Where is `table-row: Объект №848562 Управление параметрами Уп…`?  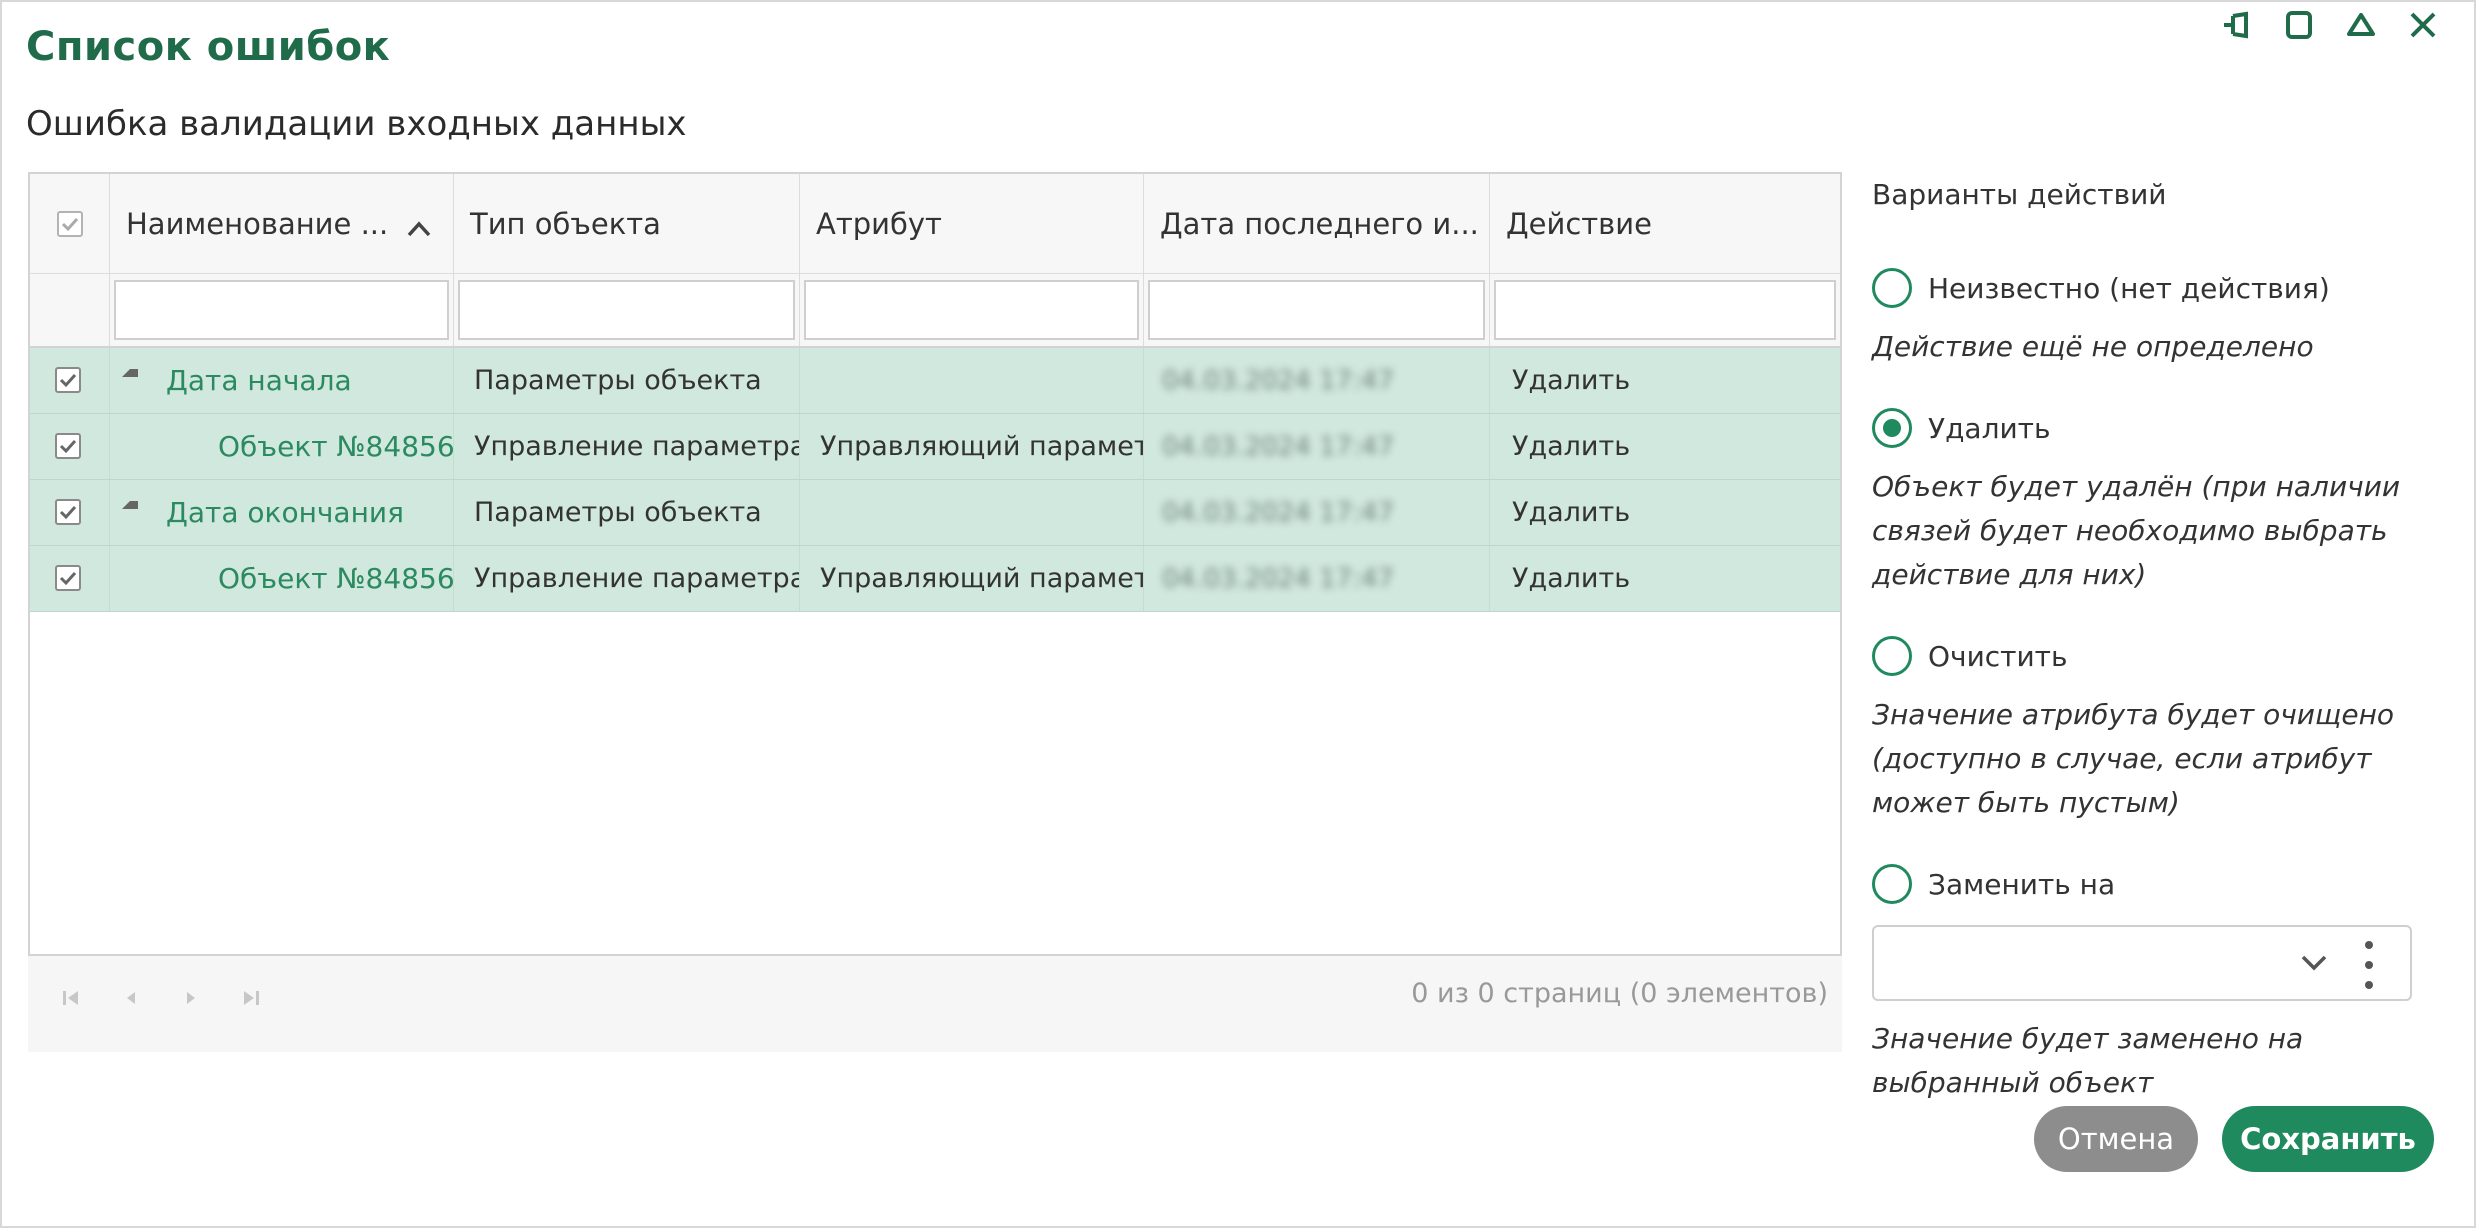 table-row: Объект №848562 Управление параметрами Уп… is located at coordinates (935, 447).